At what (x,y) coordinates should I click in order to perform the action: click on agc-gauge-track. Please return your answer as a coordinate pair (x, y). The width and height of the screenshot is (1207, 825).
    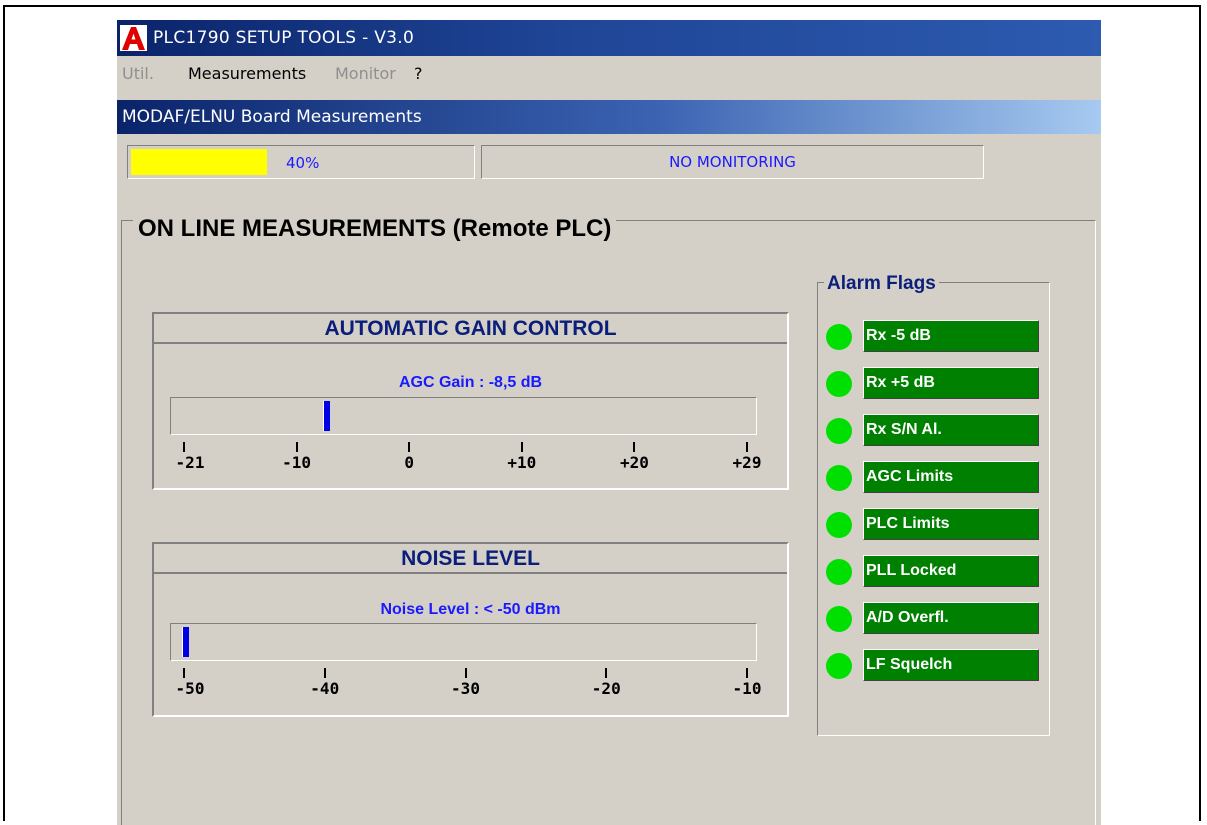
    Looking at the image, I should click on (463, 416).